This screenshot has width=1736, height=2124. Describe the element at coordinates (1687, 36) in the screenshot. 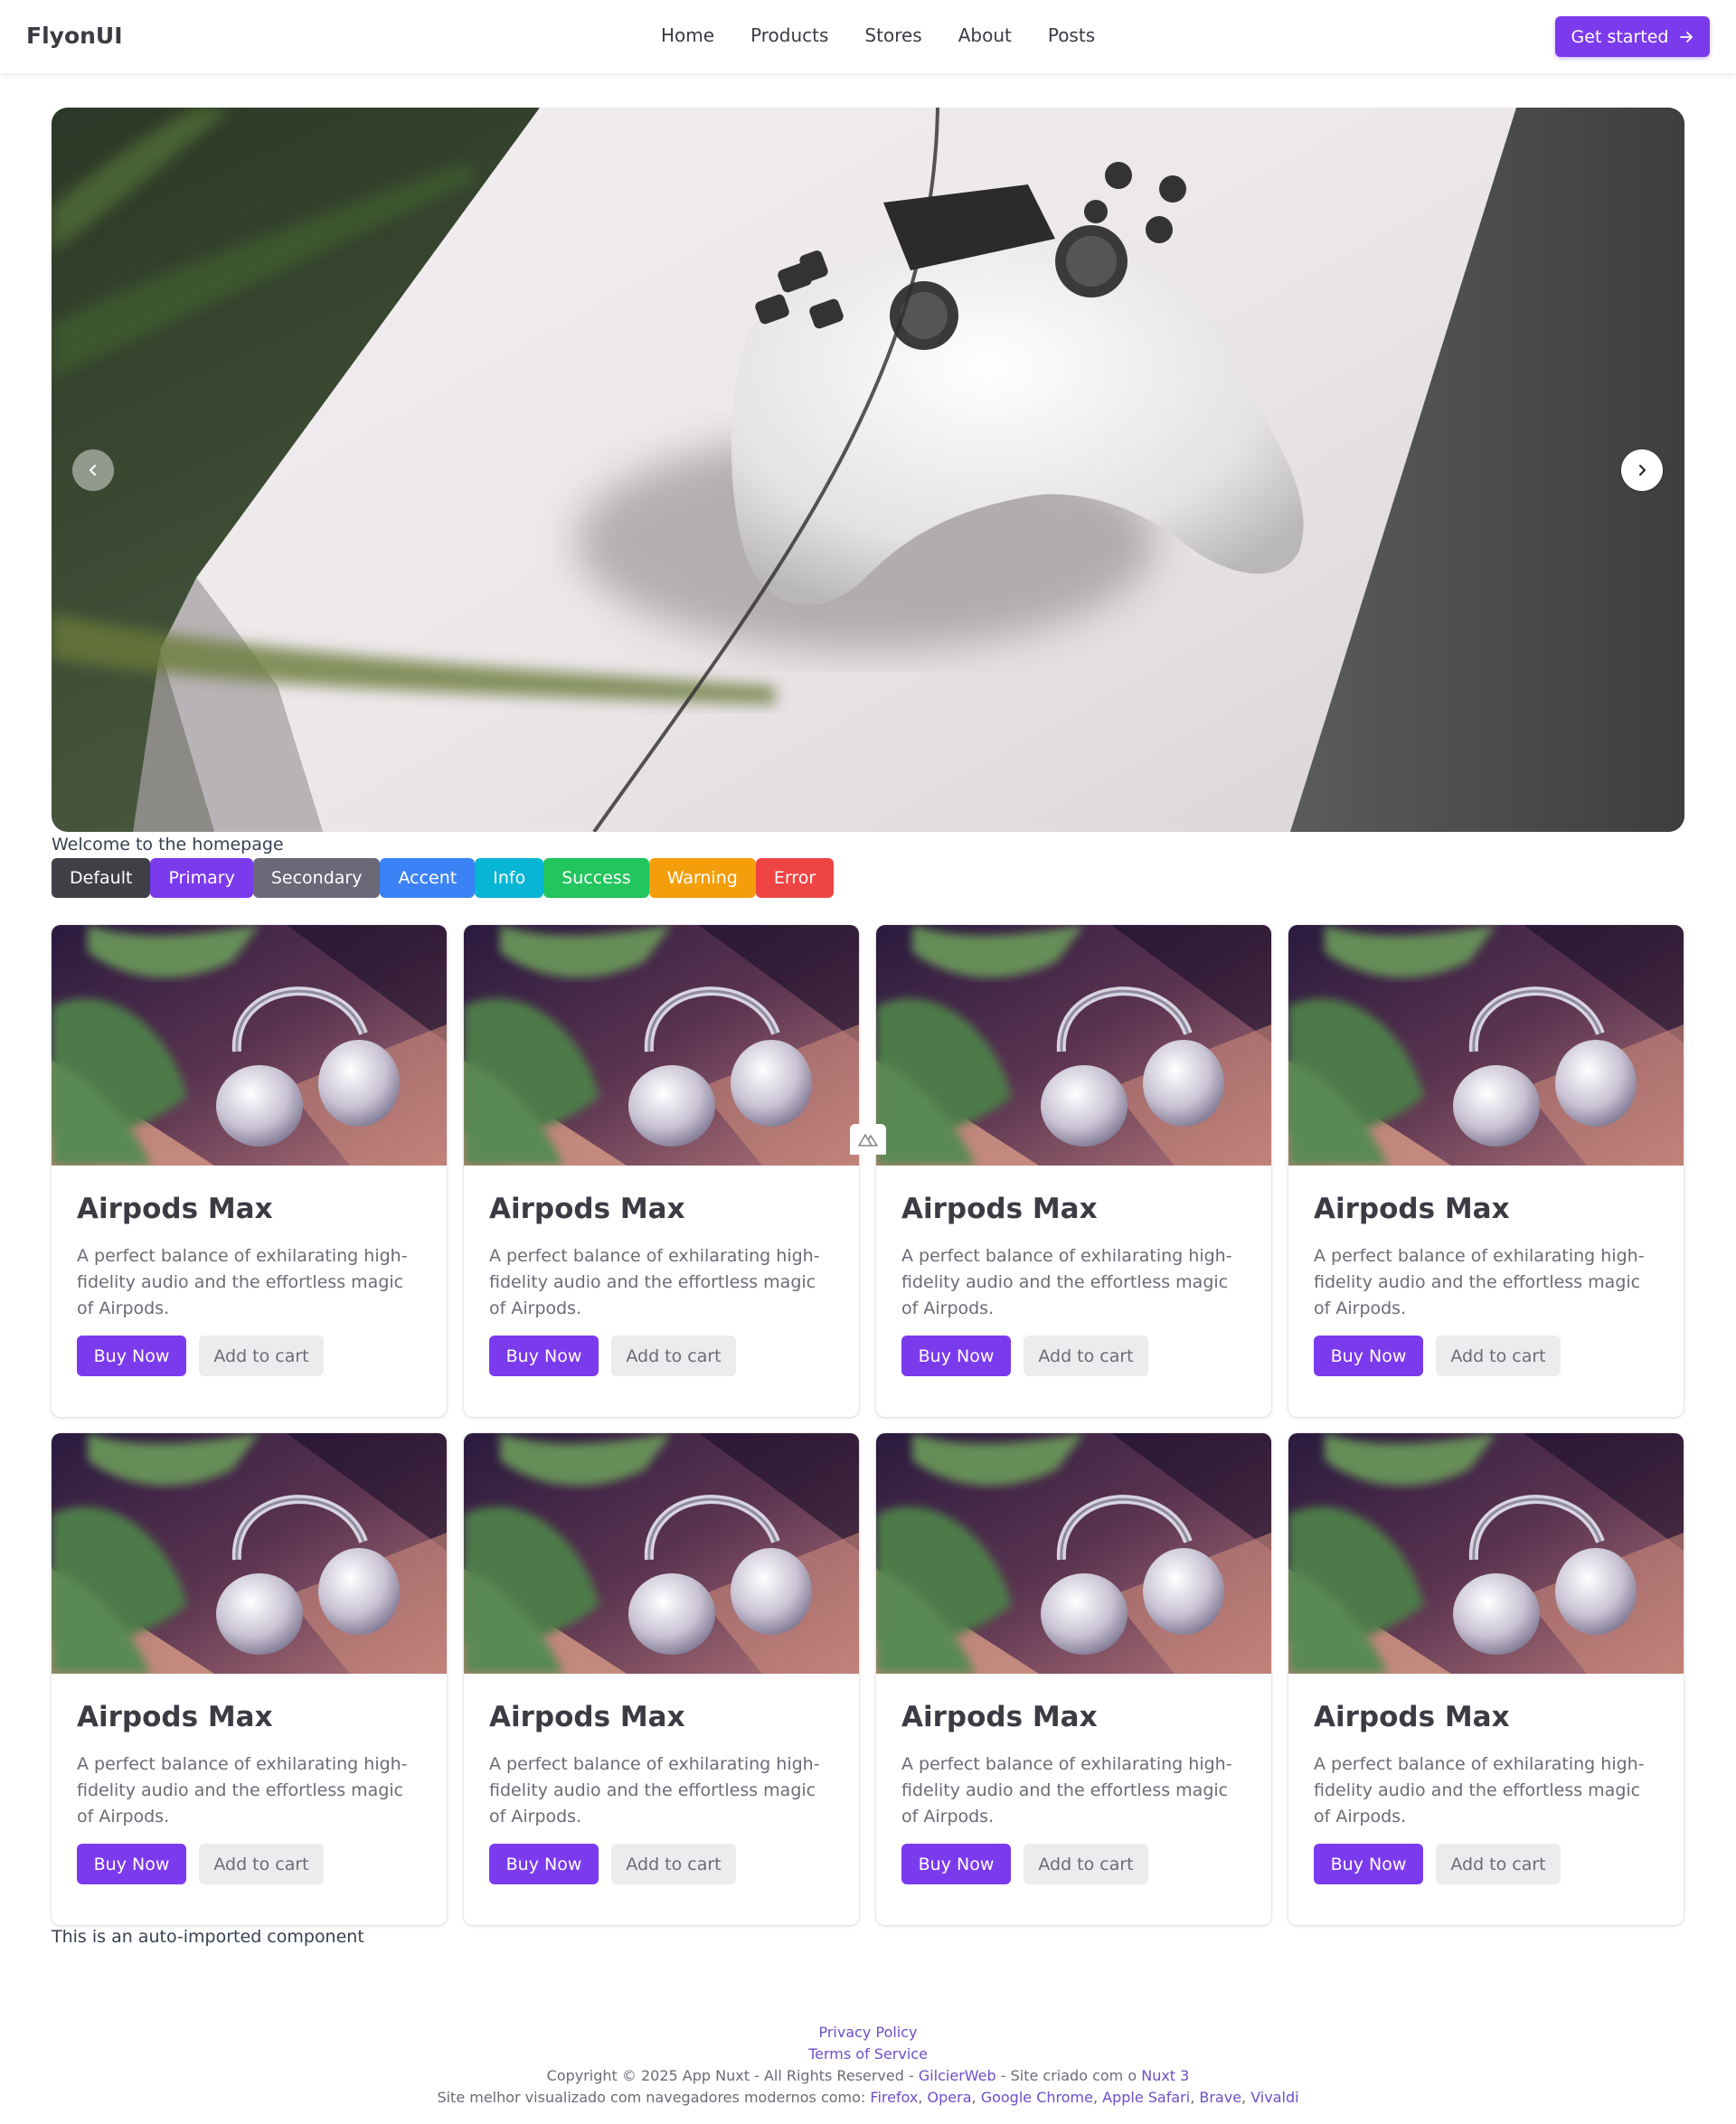

I see `arrow-right-icon` at that location.